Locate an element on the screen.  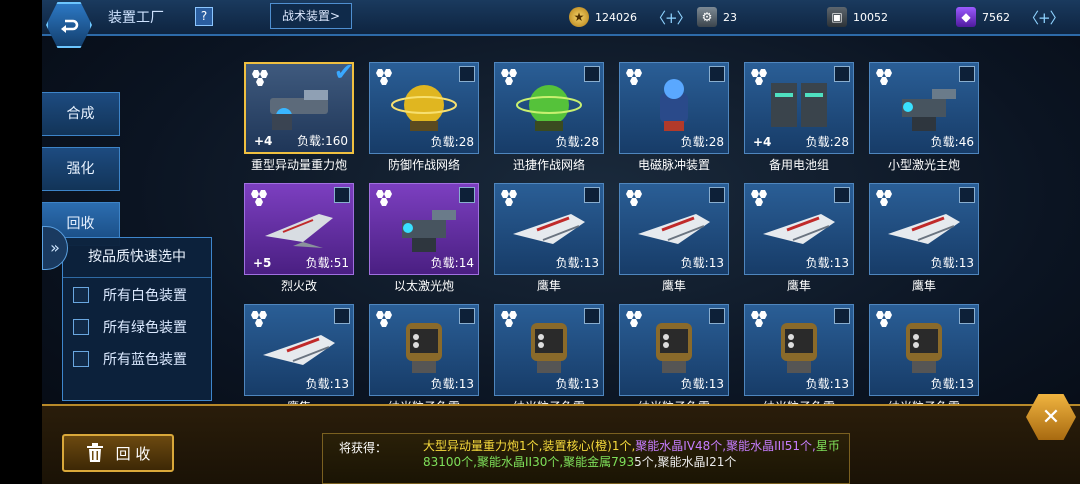
device-card: ✔ +4 负载:160 is located at coordinates (299, 108).